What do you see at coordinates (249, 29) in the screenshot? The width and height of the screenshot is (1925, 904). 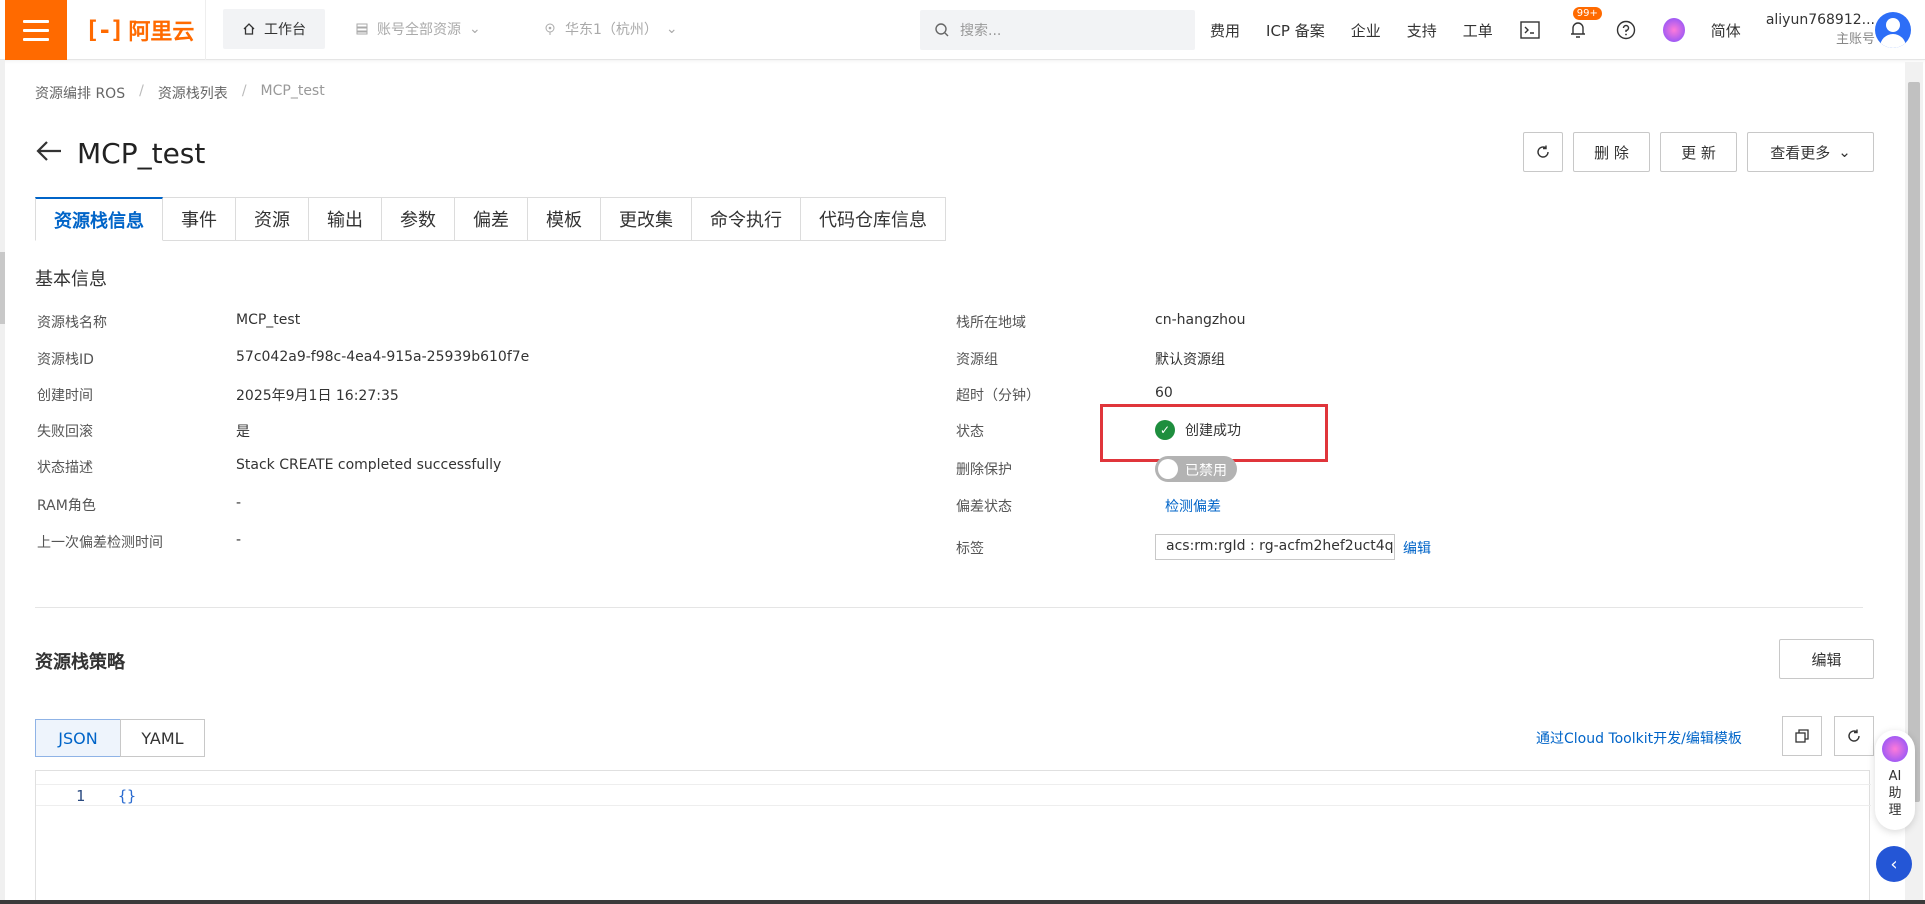 I see `home-icon` at bounding box center [249, 29].